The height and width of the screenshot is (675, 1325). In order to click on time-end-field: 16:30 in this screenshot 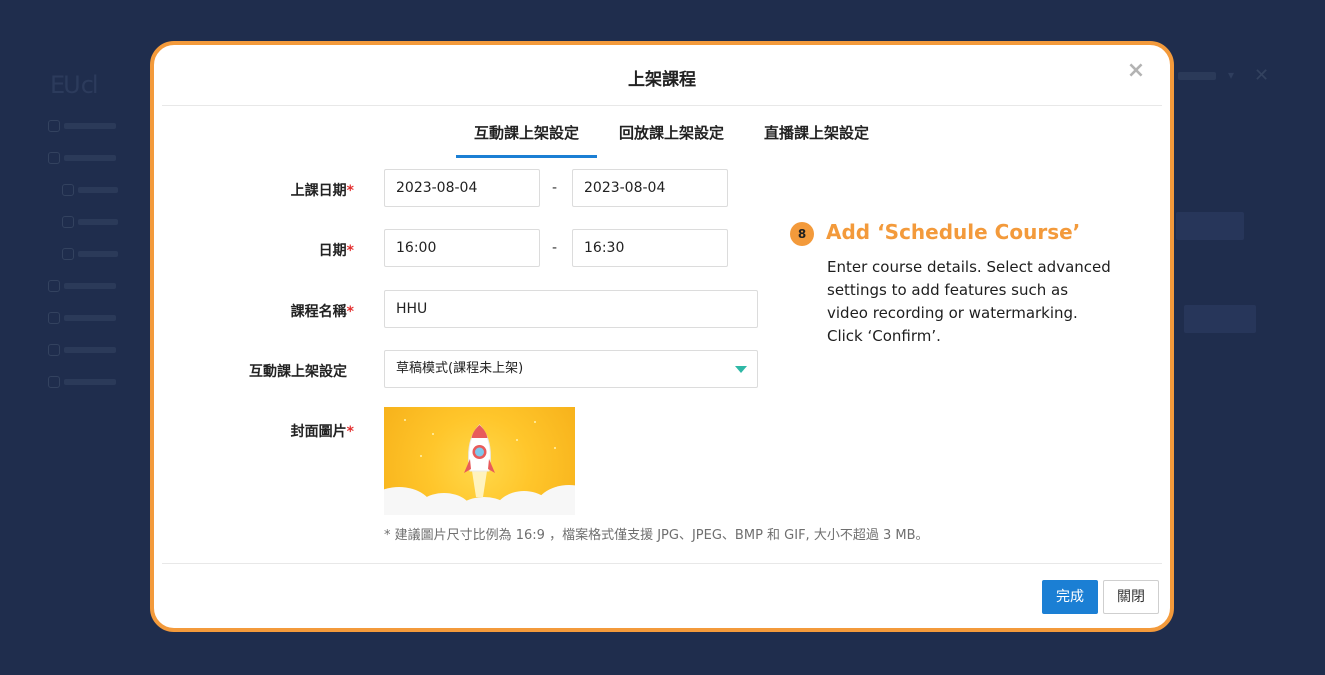, I will do `click(650, 248)`.